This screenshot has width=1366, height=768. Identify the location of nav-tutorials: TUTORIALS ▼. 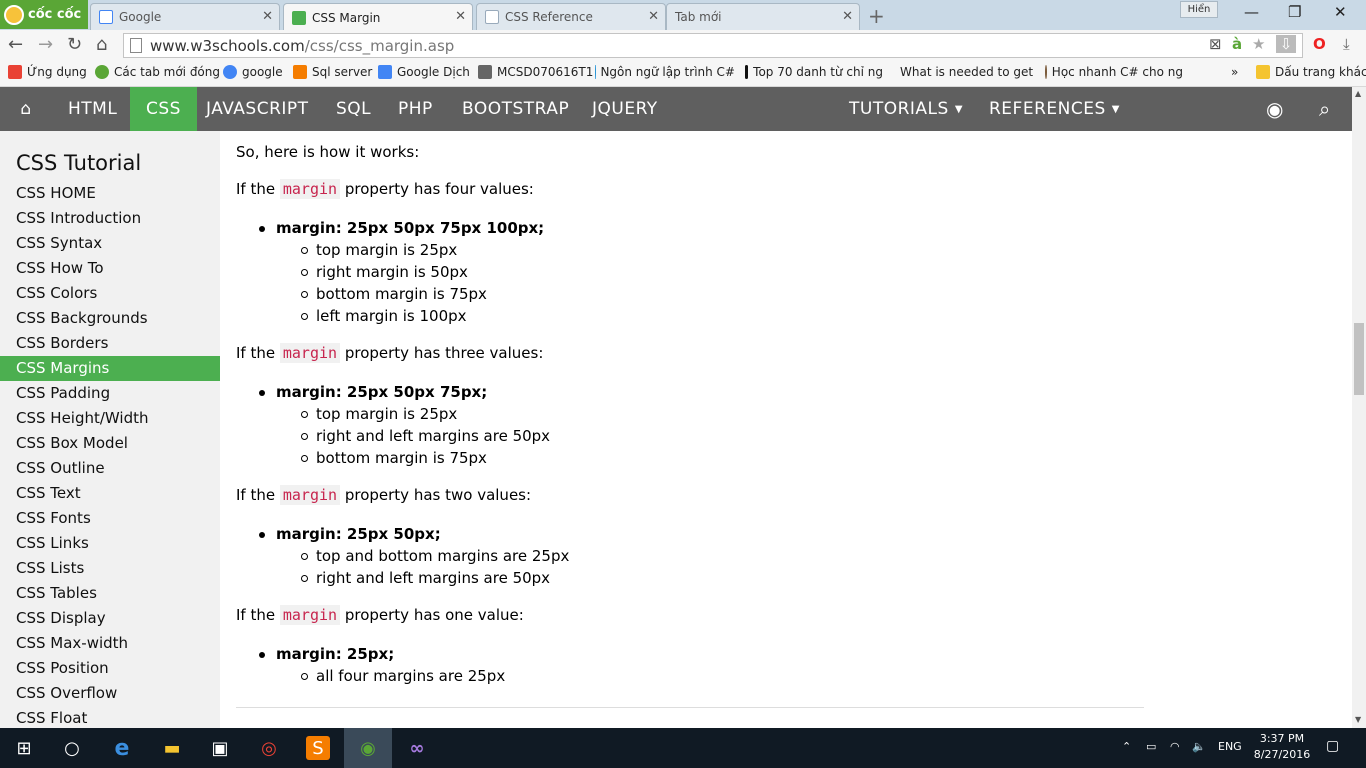
(906, 109).